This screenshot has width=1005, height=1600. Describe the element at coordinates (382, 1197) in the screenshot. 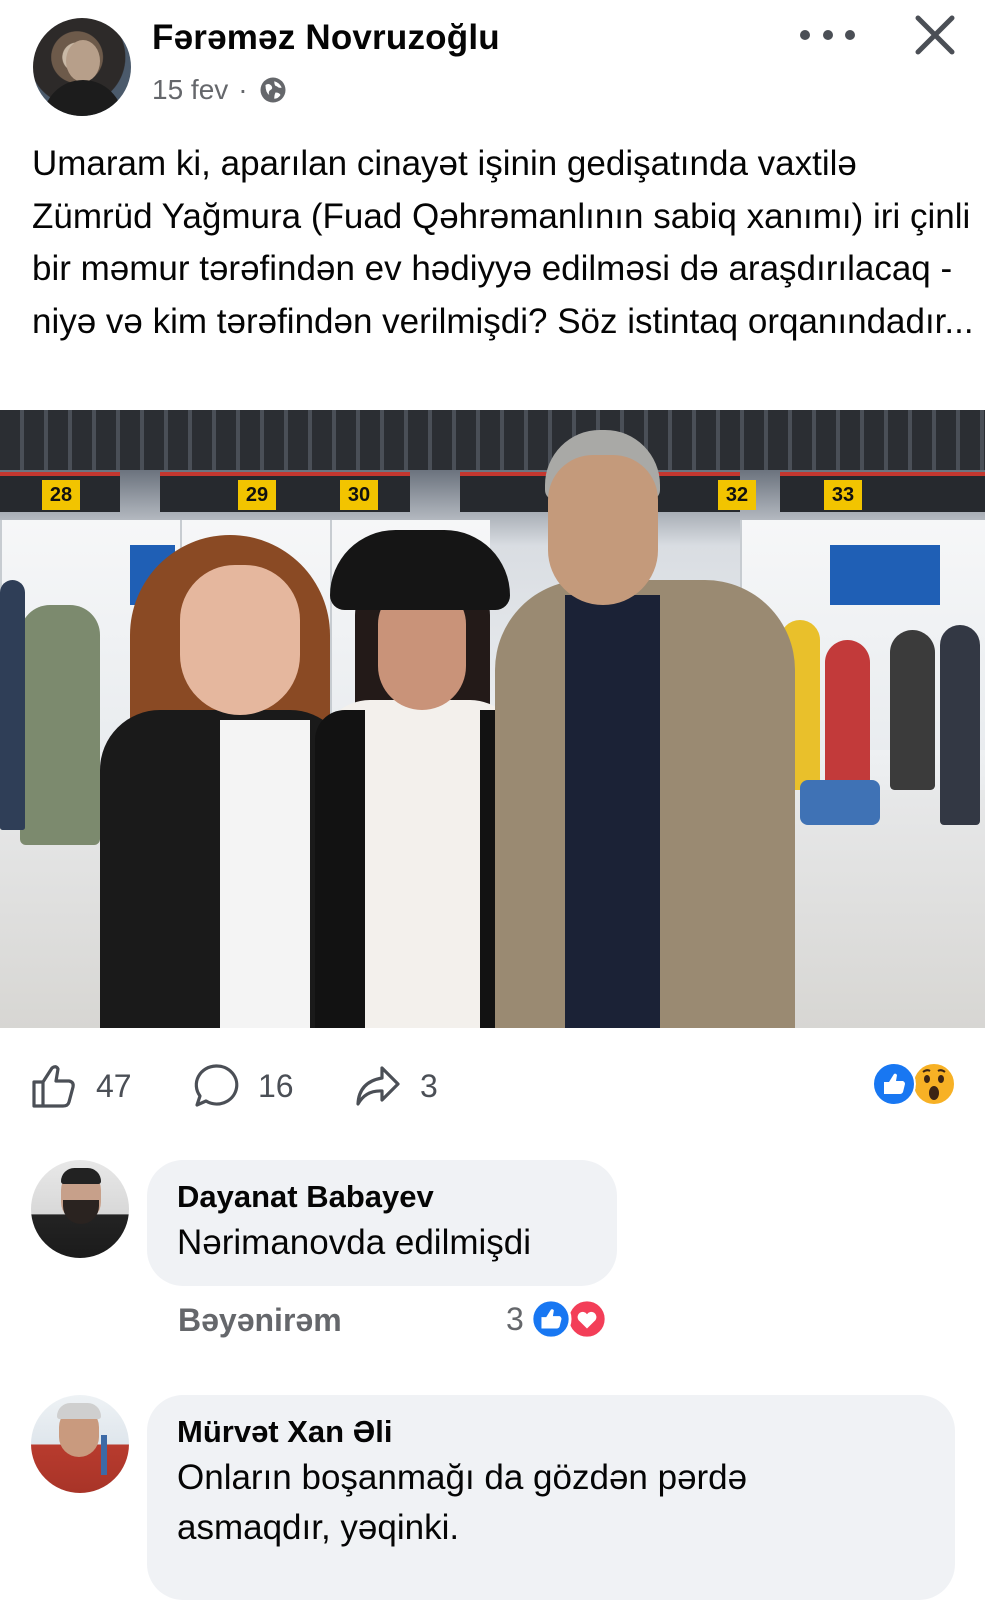

I see `commenter-name: Dayanat Babayev` at that location.